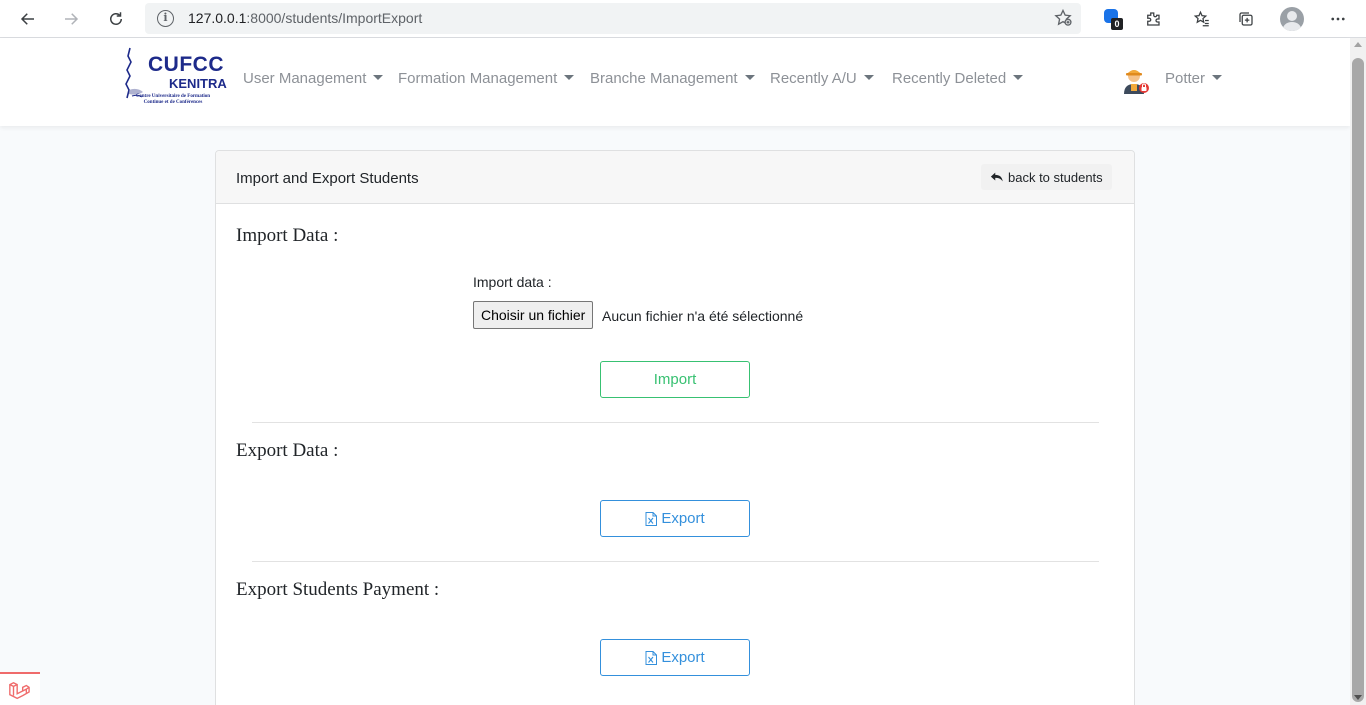 The width and height of the screenshot is (1366, 705). I want to click on logo-title: CUFCC, so click(186, 64).